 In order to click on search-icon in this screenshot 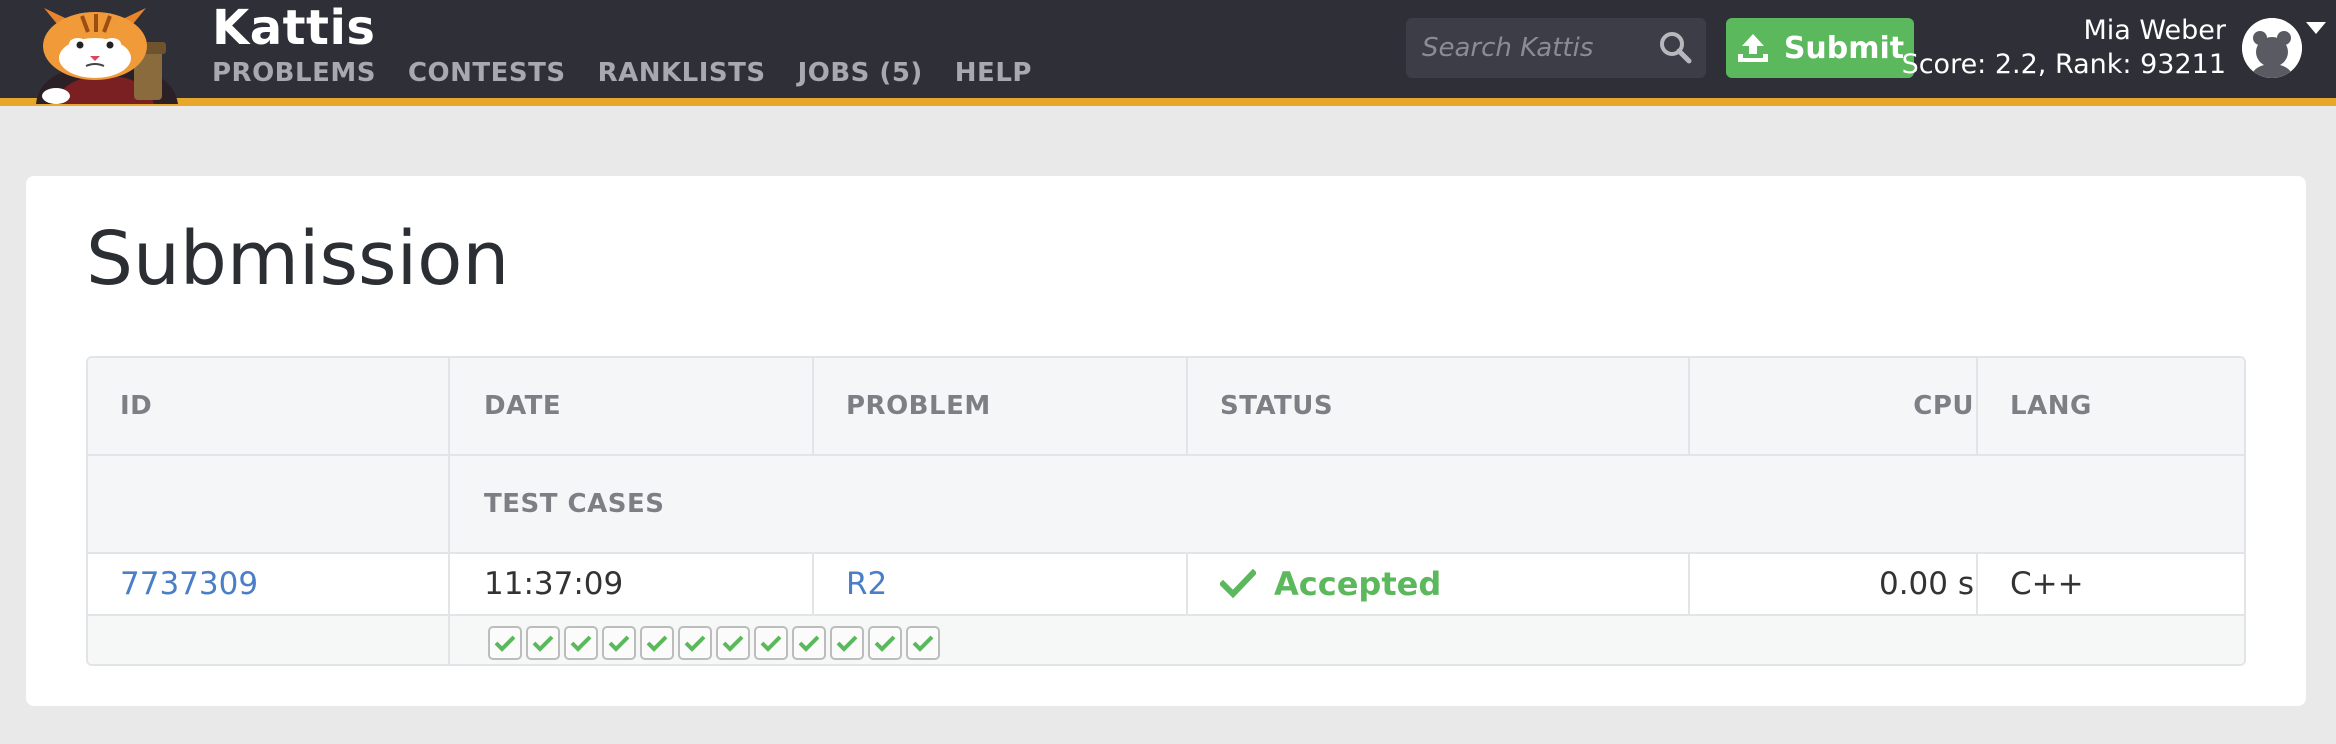, I will do `click(1675, 47)`.